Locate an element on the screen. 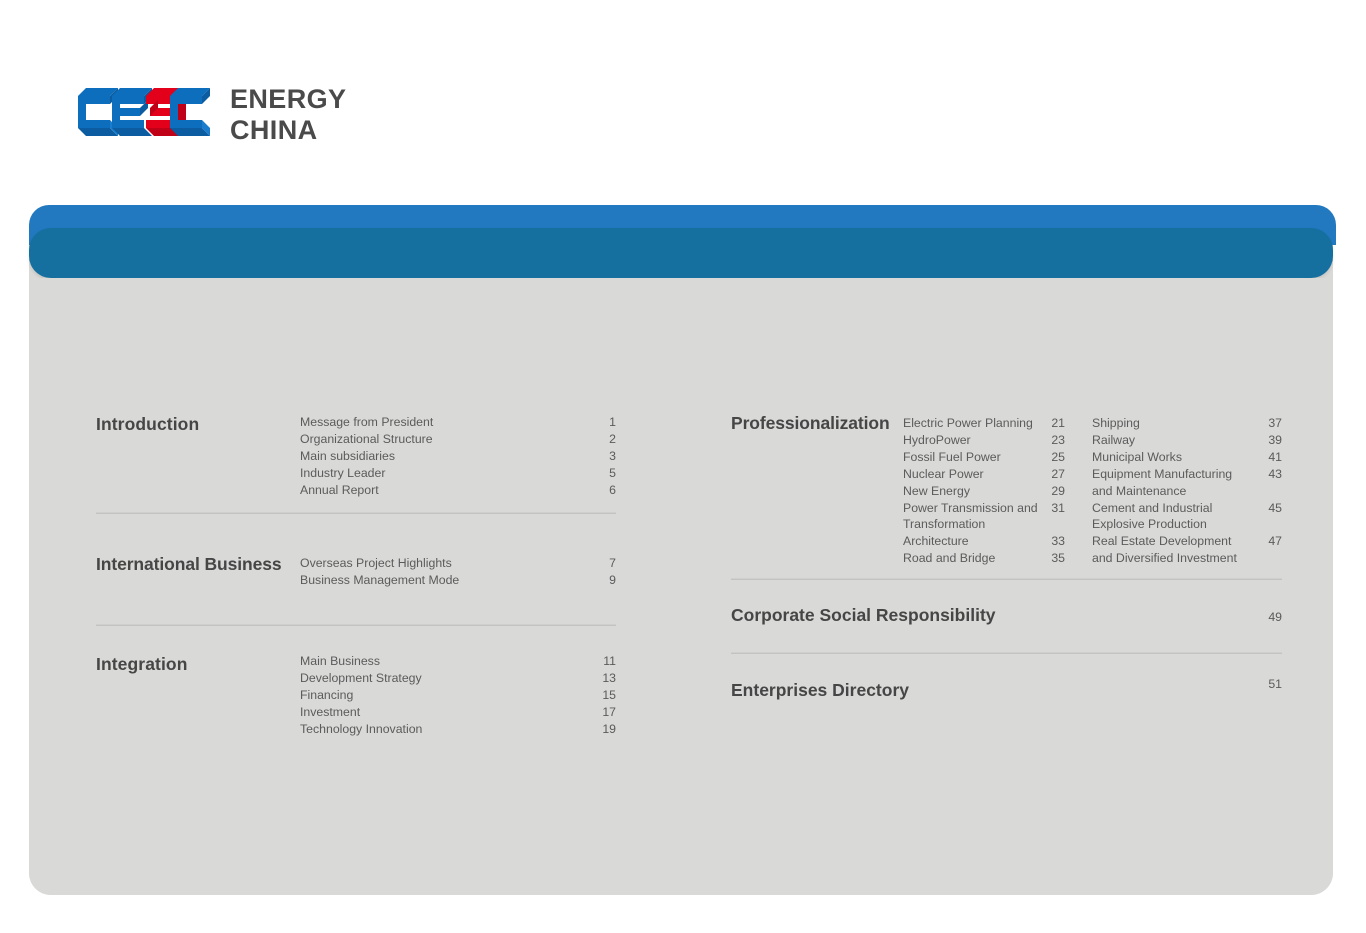 The image size is (1366, 933). toc-entry-continuation: Explosive Production is located at coordinates (1187, 524).